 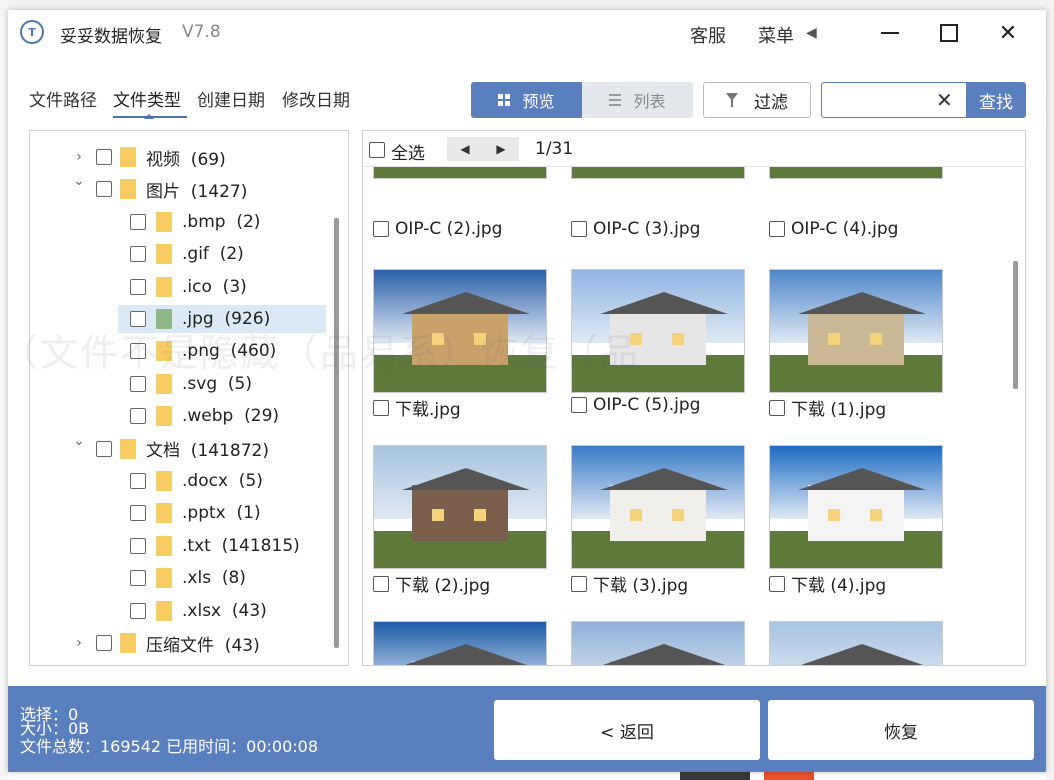 What do you see at coordinates (222, 319) in the screenshot?
I see `tree-item: .jpg (926)` at bounding box center [222, 319].